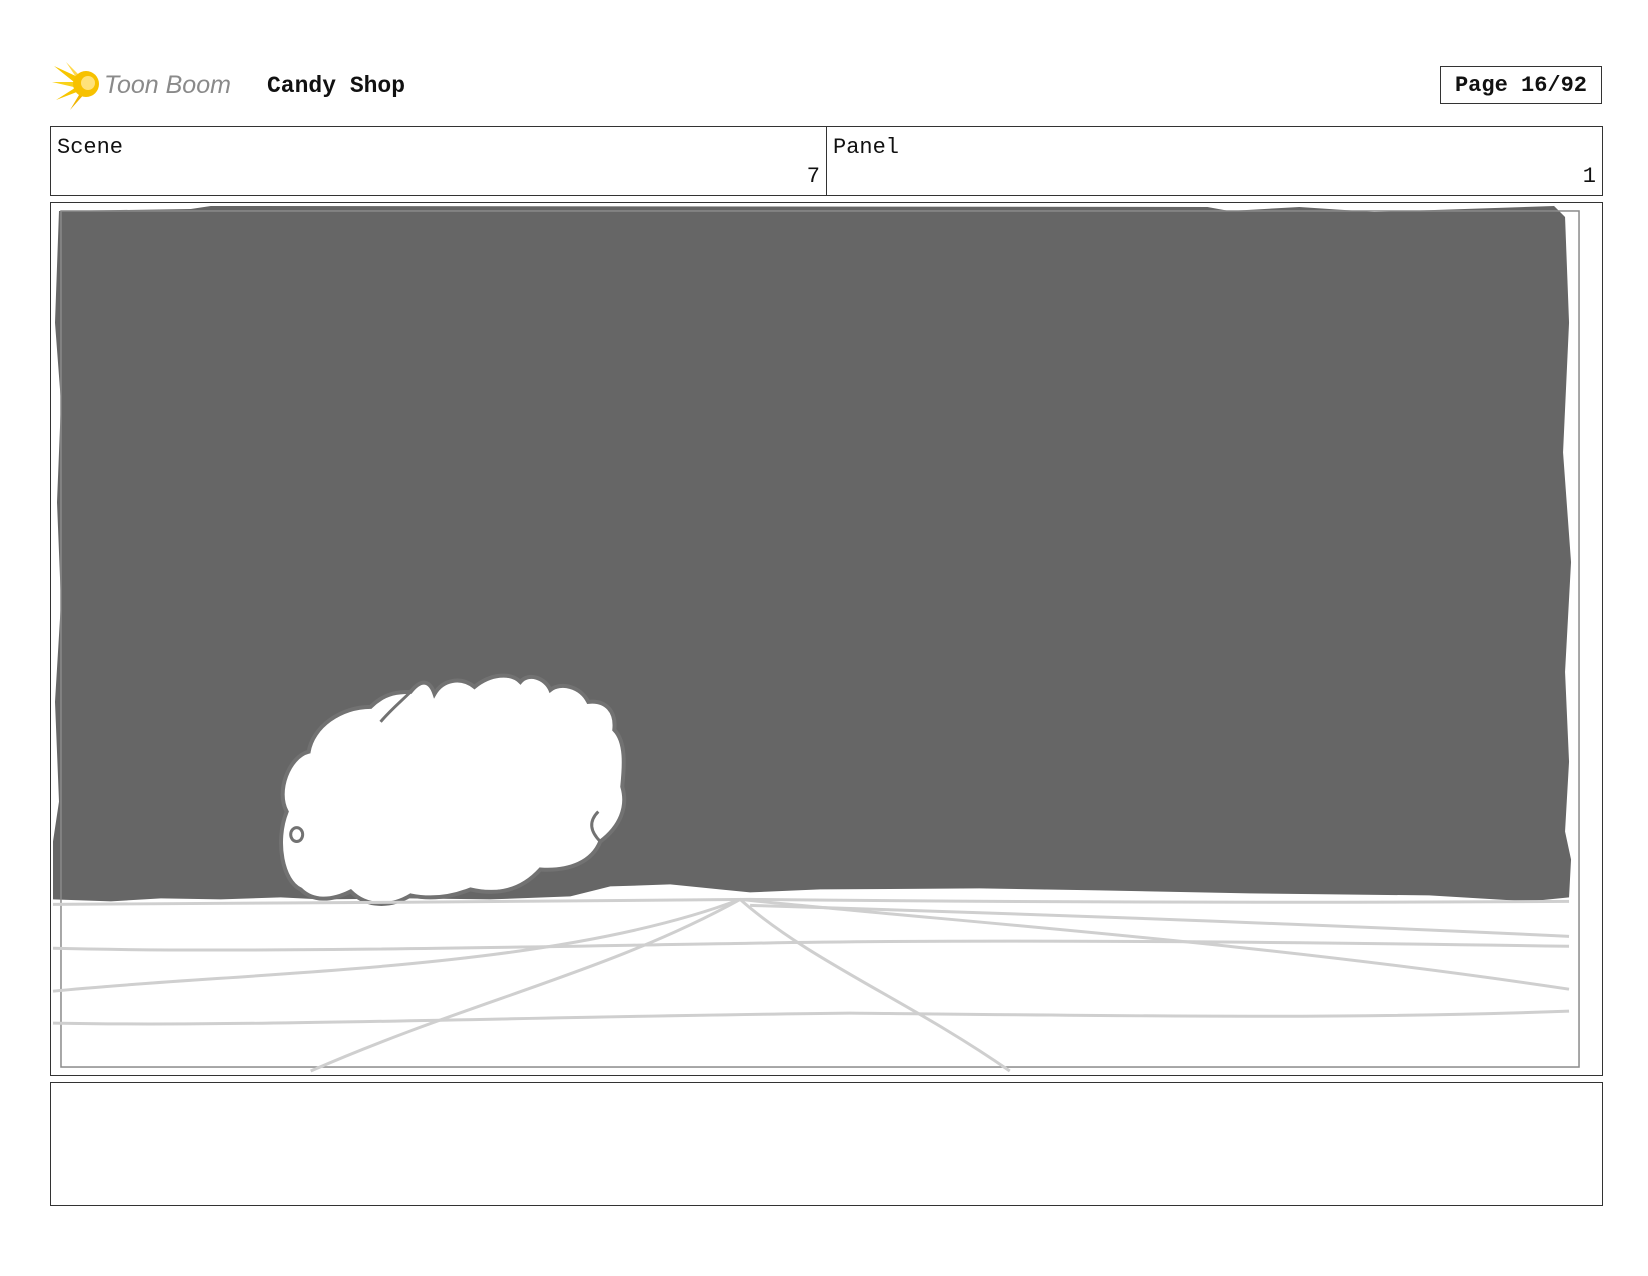  Describe the element at coordinates (866, 147) in the screenshot. I see `panel-label: Panel` at that location.